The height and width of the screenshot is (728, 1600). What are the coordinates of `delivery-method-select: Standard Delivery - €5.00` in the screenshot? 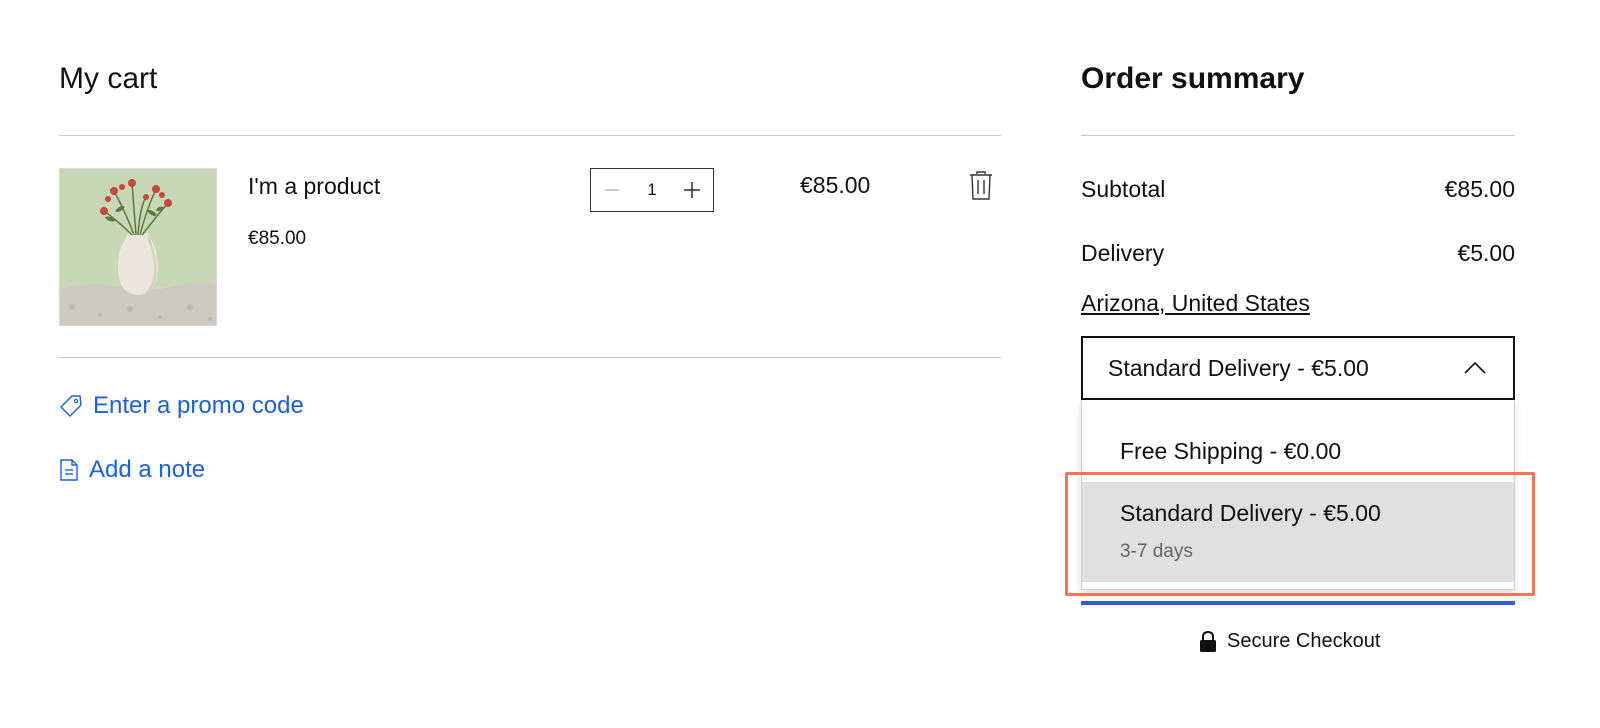 It's located at (1298, 368).